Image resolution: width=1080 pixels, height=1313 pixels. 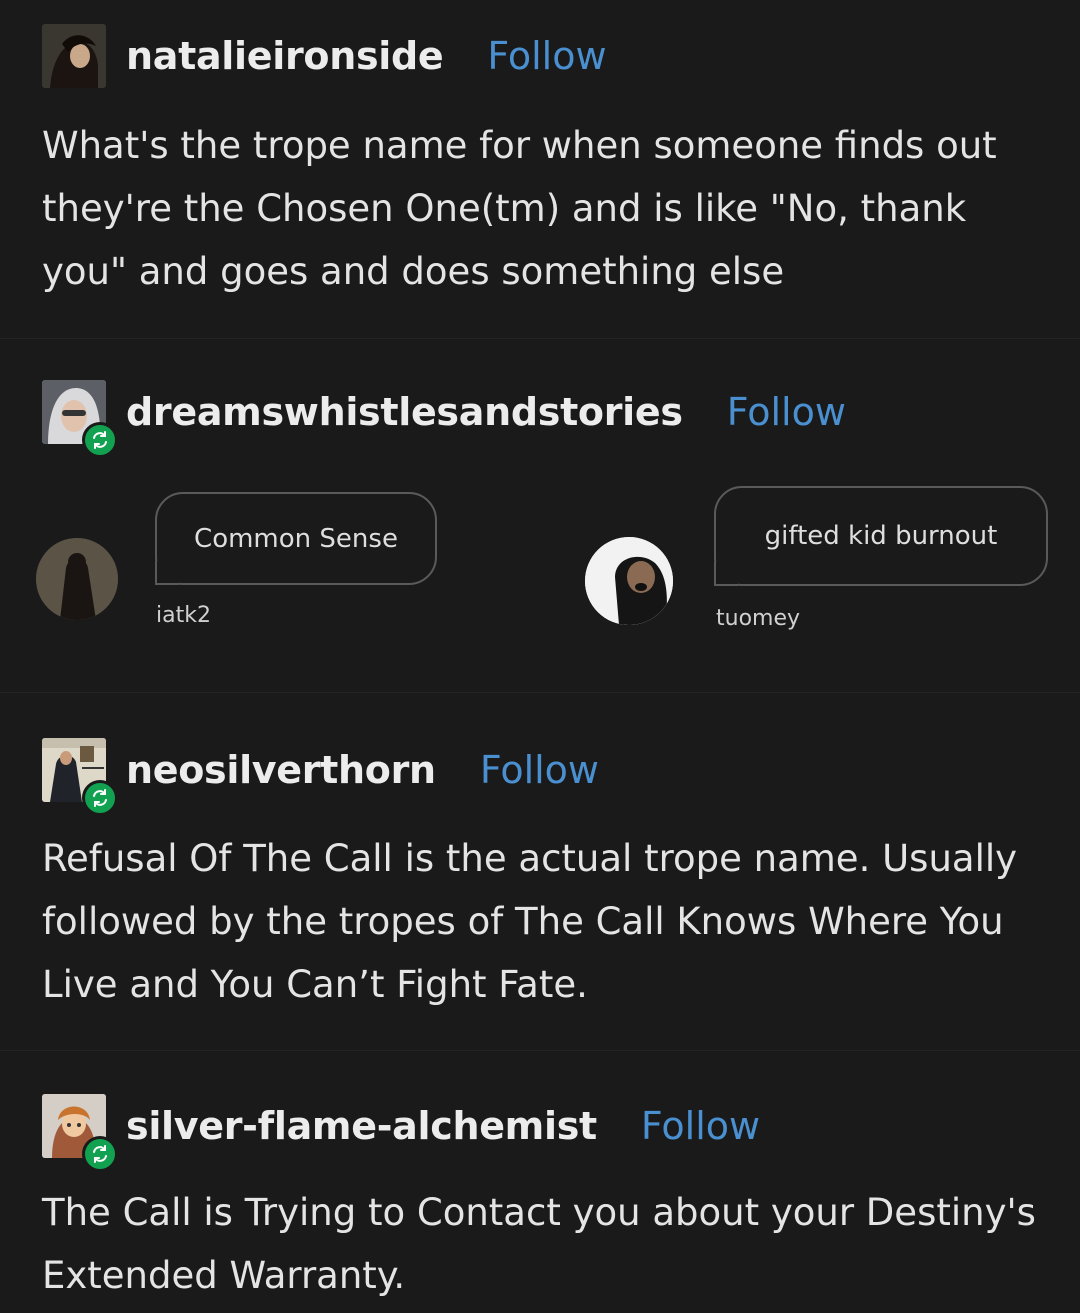 I want to click on tag-bubble: gifted kid burnout, so click(x=881, y=536).